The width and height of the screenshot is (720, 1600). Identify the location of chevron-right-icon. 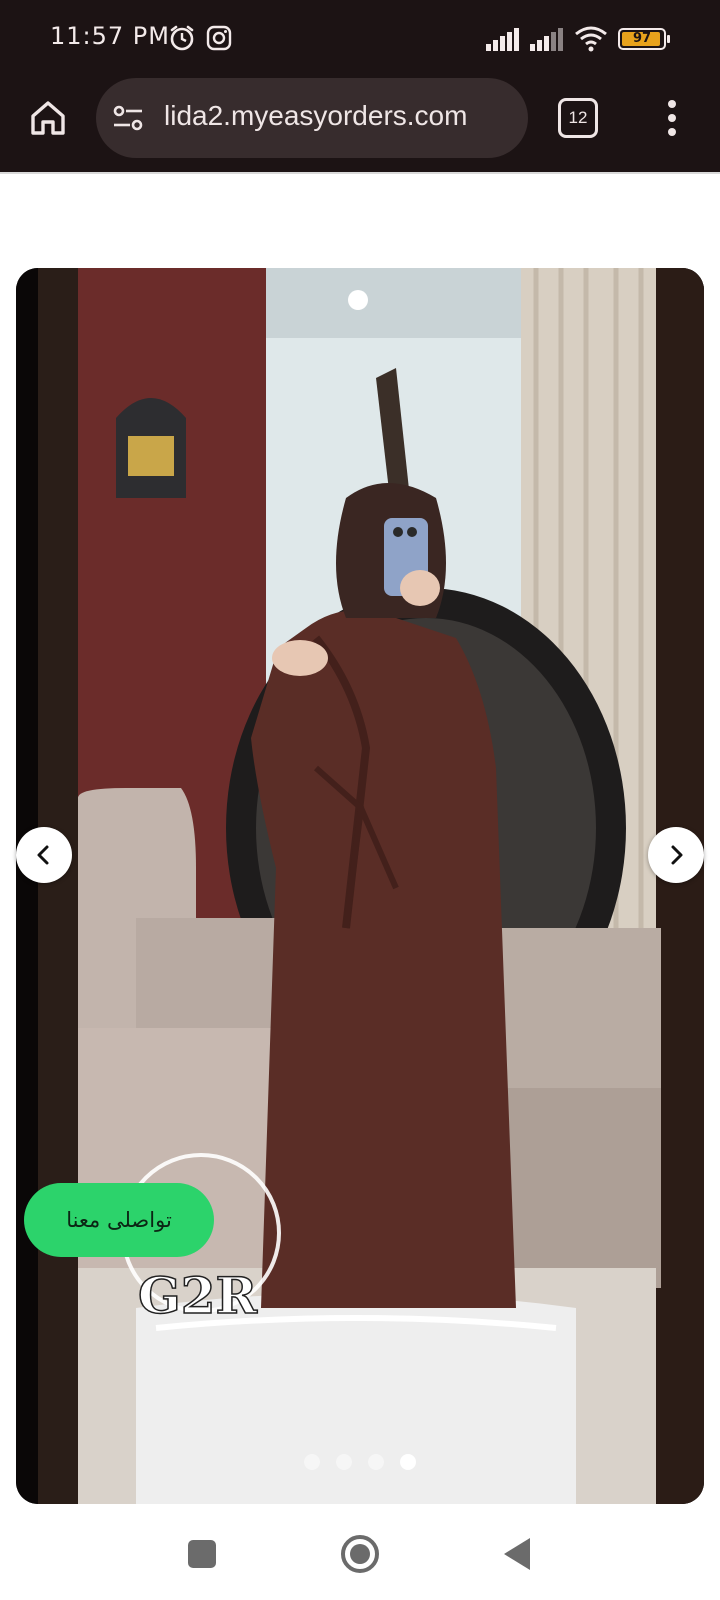
(677, 855).